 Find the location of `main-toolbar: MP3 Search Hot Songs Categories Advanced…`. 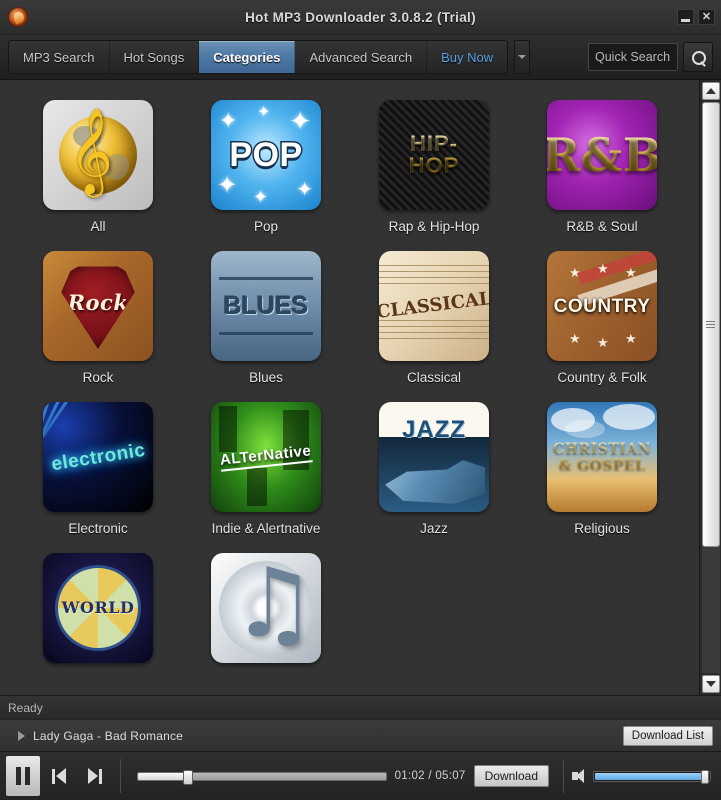

main-toolbar: MP3 Search Hot Songs Categories Advanced… is located at coordinates (360, 57).